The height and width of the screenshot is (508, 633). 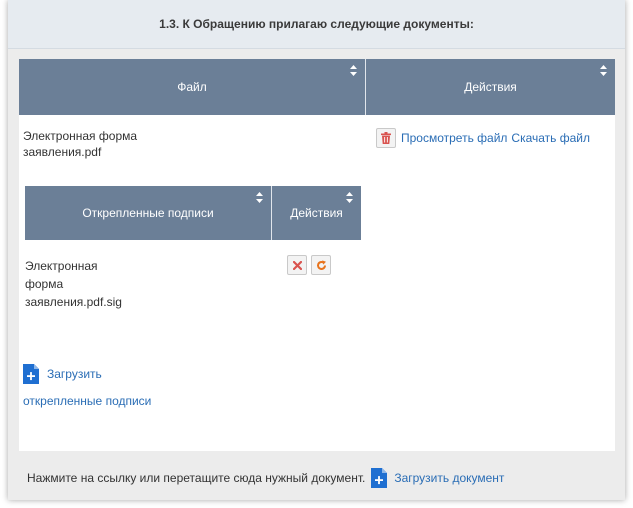 What do you see at coordinates (80, 144) in the screenshot?
I see `file-name: Электронная форма заявления.pdf` at bounding box center [80, 144].